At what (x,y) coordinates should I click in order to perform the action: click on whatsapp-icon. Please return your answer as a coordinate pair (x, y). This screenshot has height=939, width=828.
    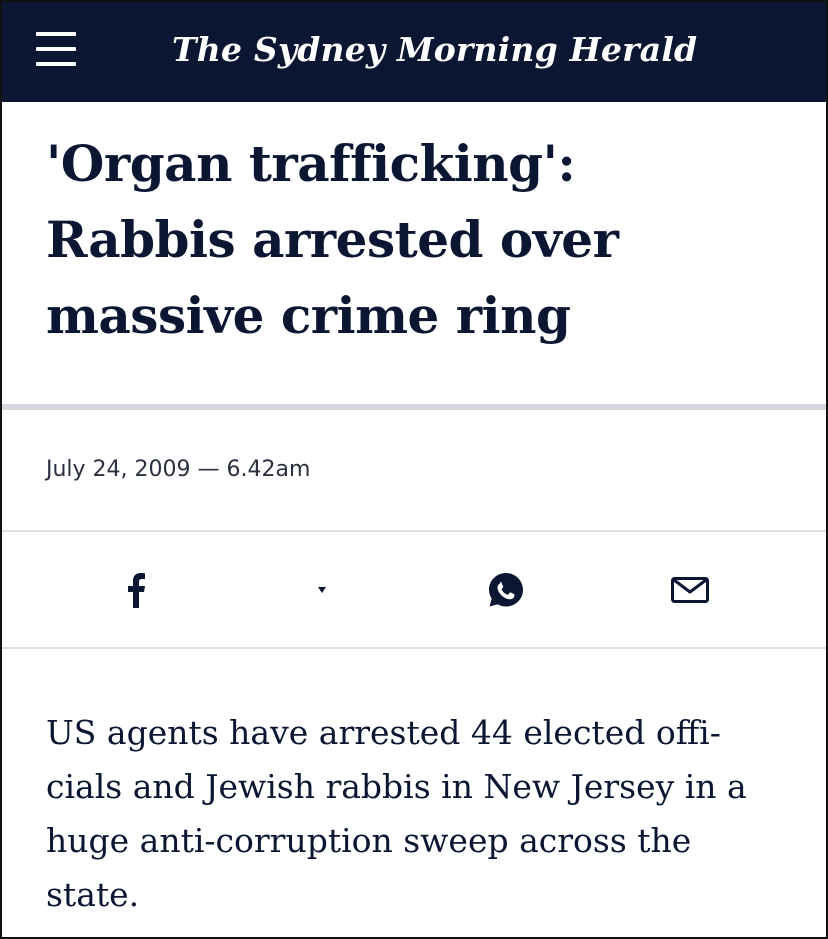
    Looking at the image, I should click on (506, 589).